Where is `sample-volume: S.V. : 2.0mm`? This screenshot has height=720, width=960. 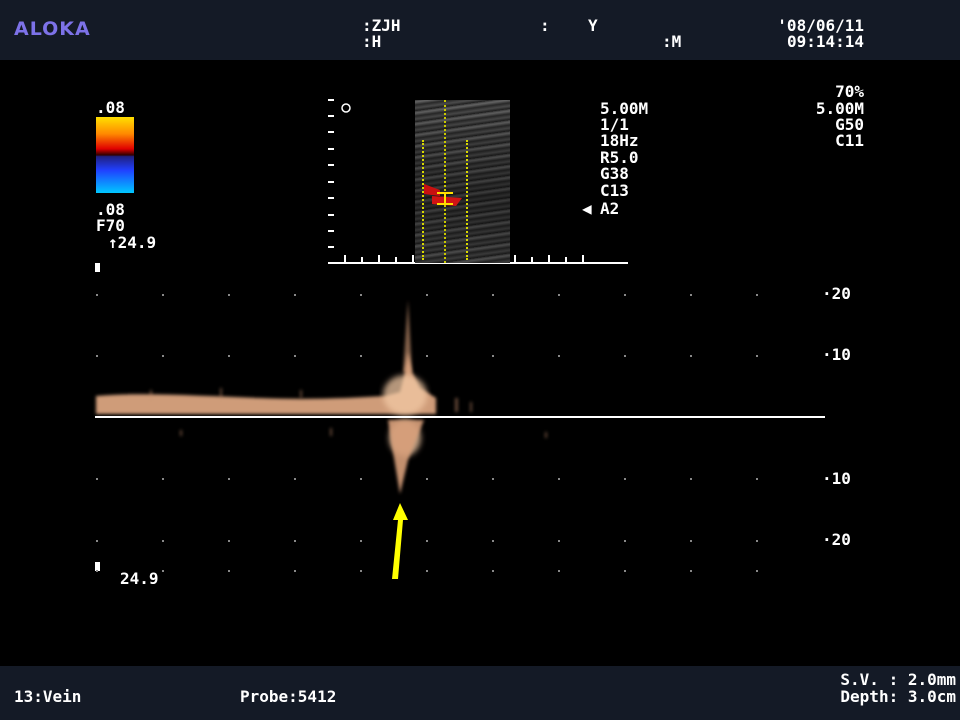
sample-volume: S.V. : 2.0mm is located at coordinates (898, 679).